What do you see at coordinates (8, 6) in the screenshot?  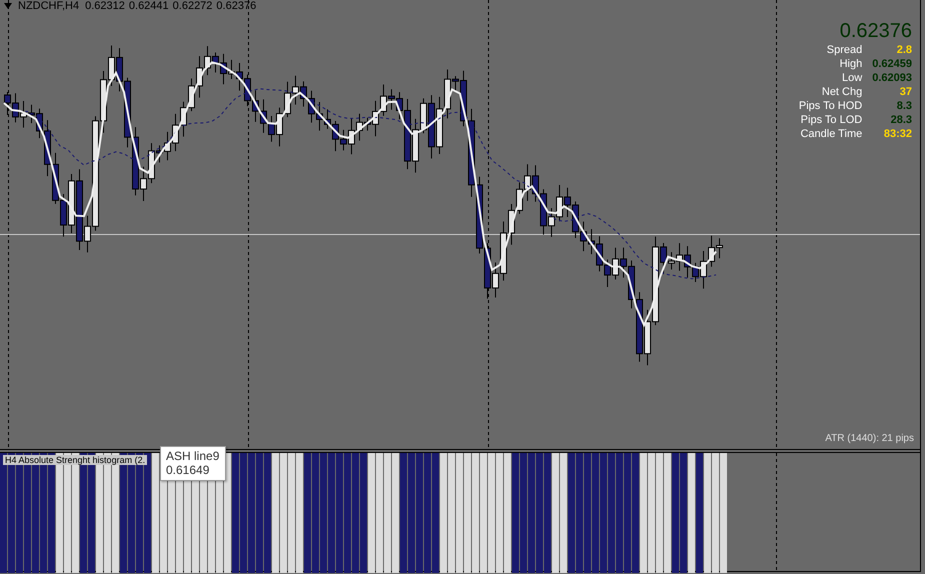 I see `dropdown-triangle-icon` at bounding box center [8, 6].